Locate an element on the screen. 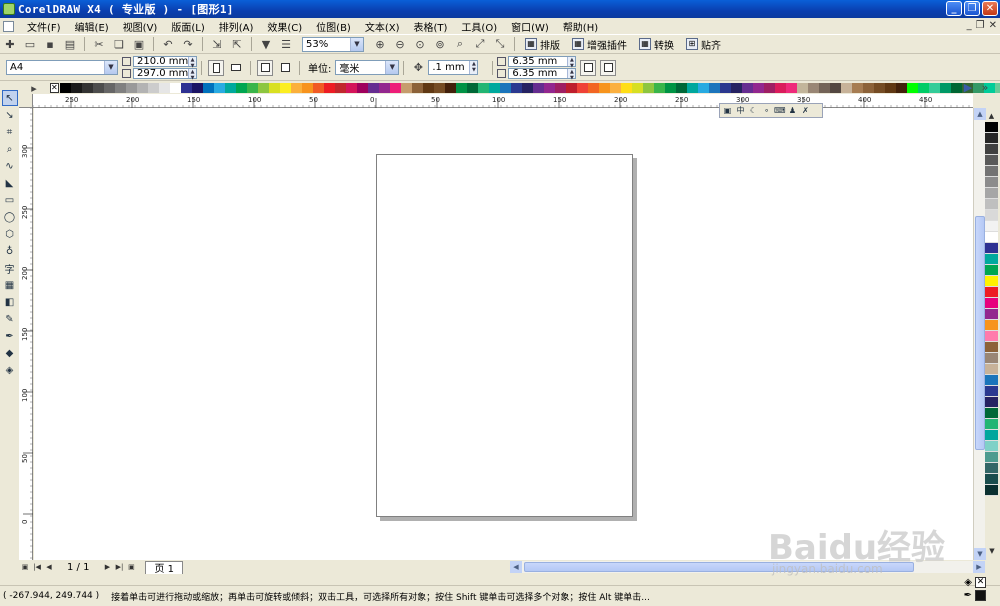 Image resolution: width=1000 pixels, height=606 pixels. rectangle-tool-icon: ▭ is located at coordinates (10, 200).